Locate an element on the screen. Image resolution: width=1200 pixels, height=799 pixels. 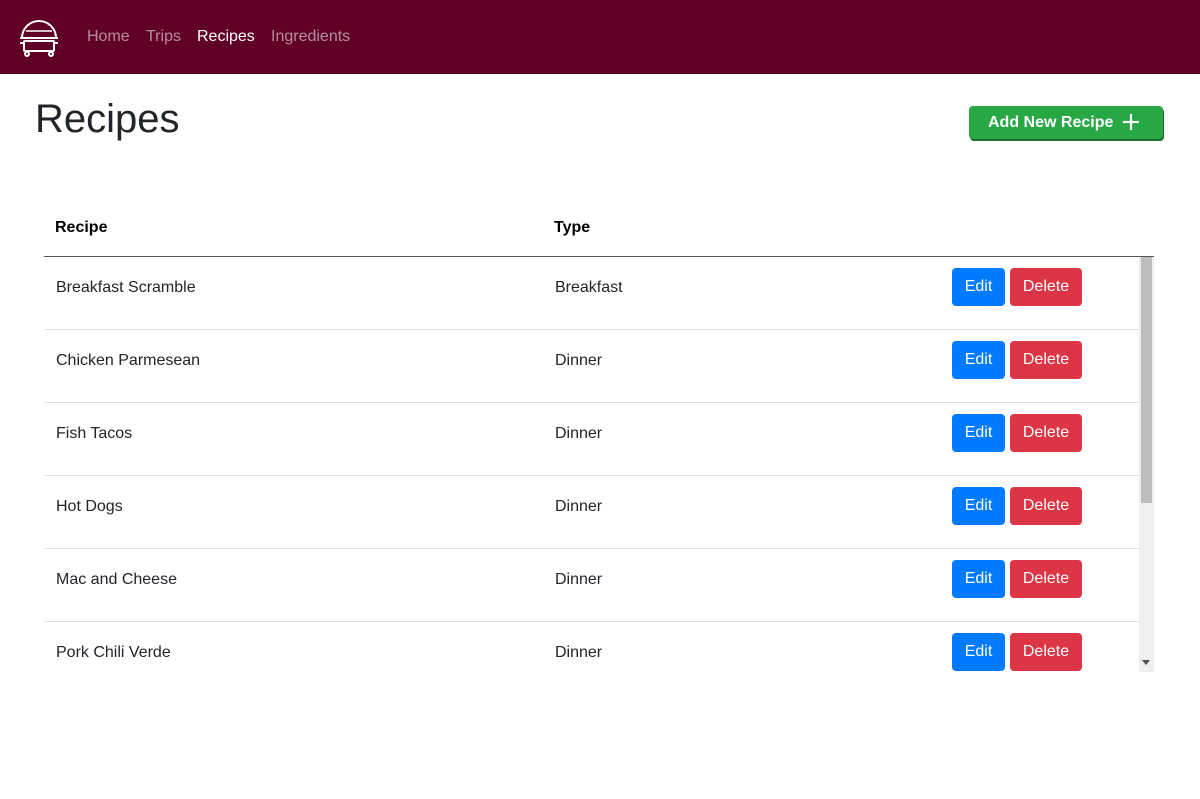
cooking-pot-icon is located at coordinates (39, 37).